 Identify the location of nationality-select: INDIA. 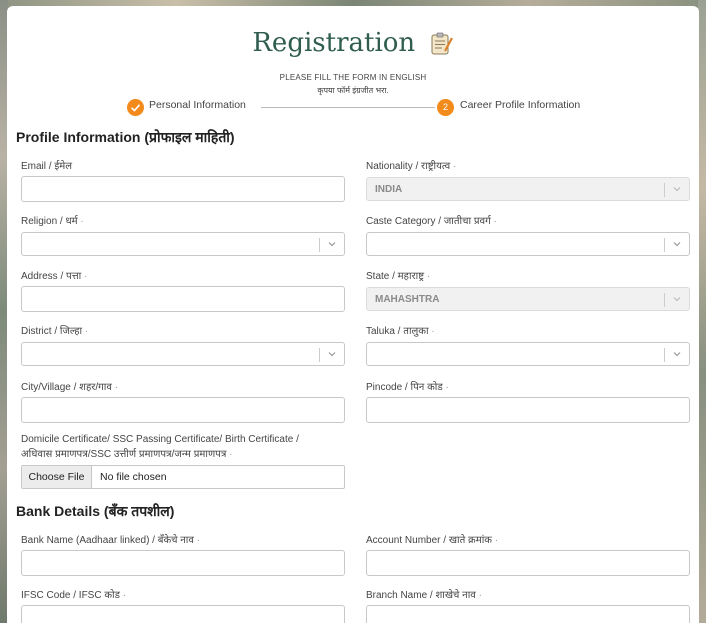
(528, 189).